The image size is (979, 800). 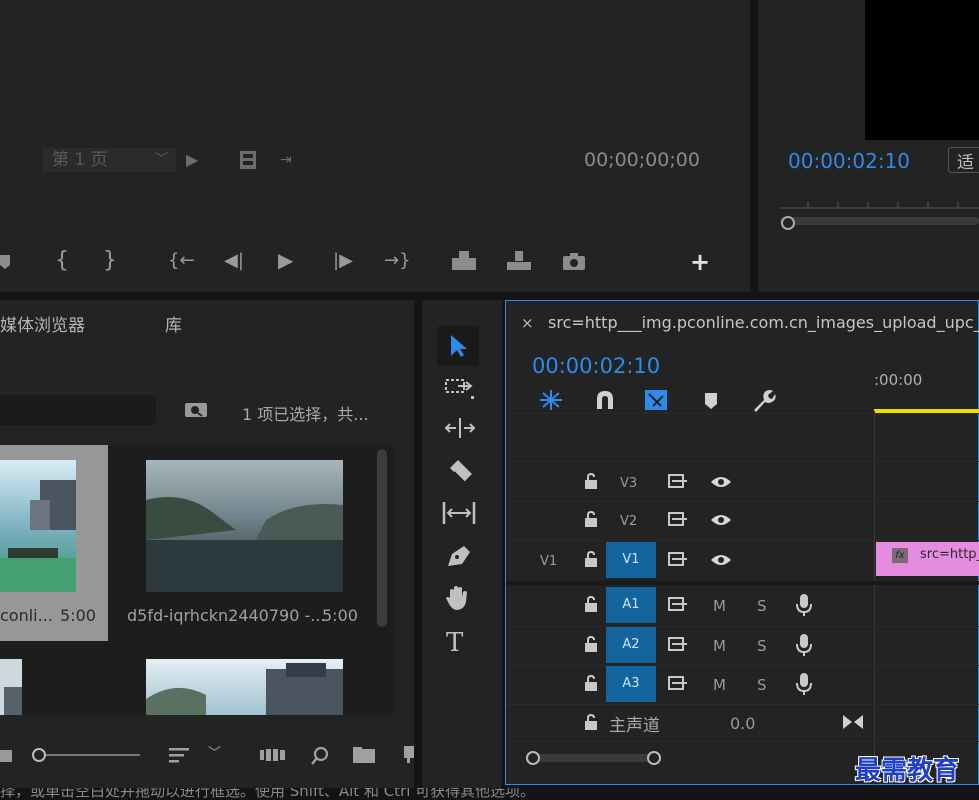 What do you see at coordinates (460, 556) in the screenshot?
I see `pen-tool-icon` at bounding box center [460, 556].